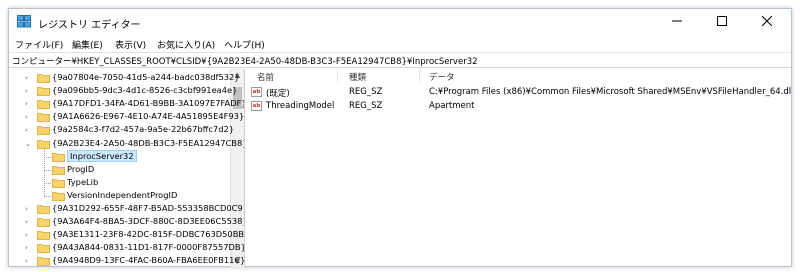 The image size is (800, 272). Describe the element at coordinates (148, 116) in the screenshot. I see `tree-key-label: {9A1A6626-E967-4E10-A74E-4A51895E4F93}` at that location.